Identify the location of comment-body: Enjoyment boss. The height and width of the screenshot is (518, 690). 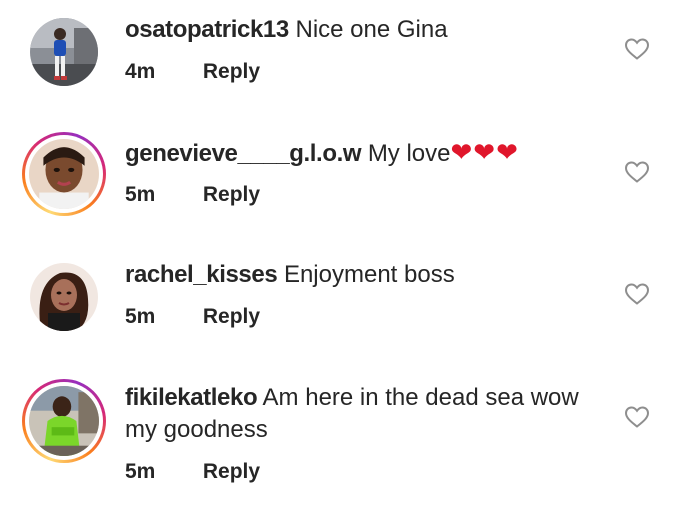
(369, 274).